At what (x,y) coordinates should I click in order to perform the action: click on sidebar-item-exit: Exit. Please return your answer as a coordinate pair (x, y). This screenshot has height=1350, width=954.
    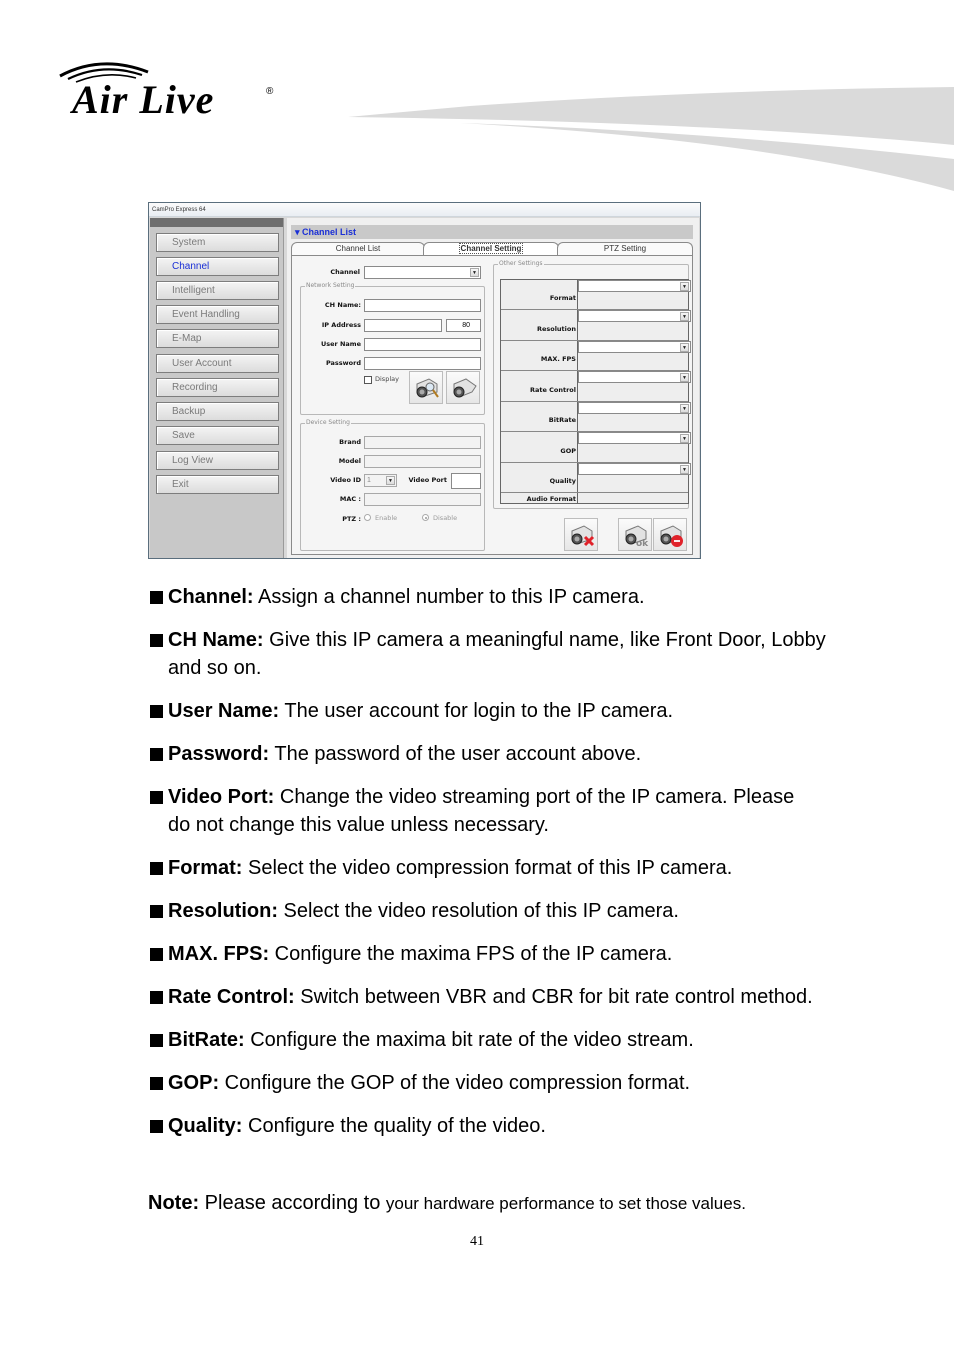
    Looking at the image, I should click on (217, 484).